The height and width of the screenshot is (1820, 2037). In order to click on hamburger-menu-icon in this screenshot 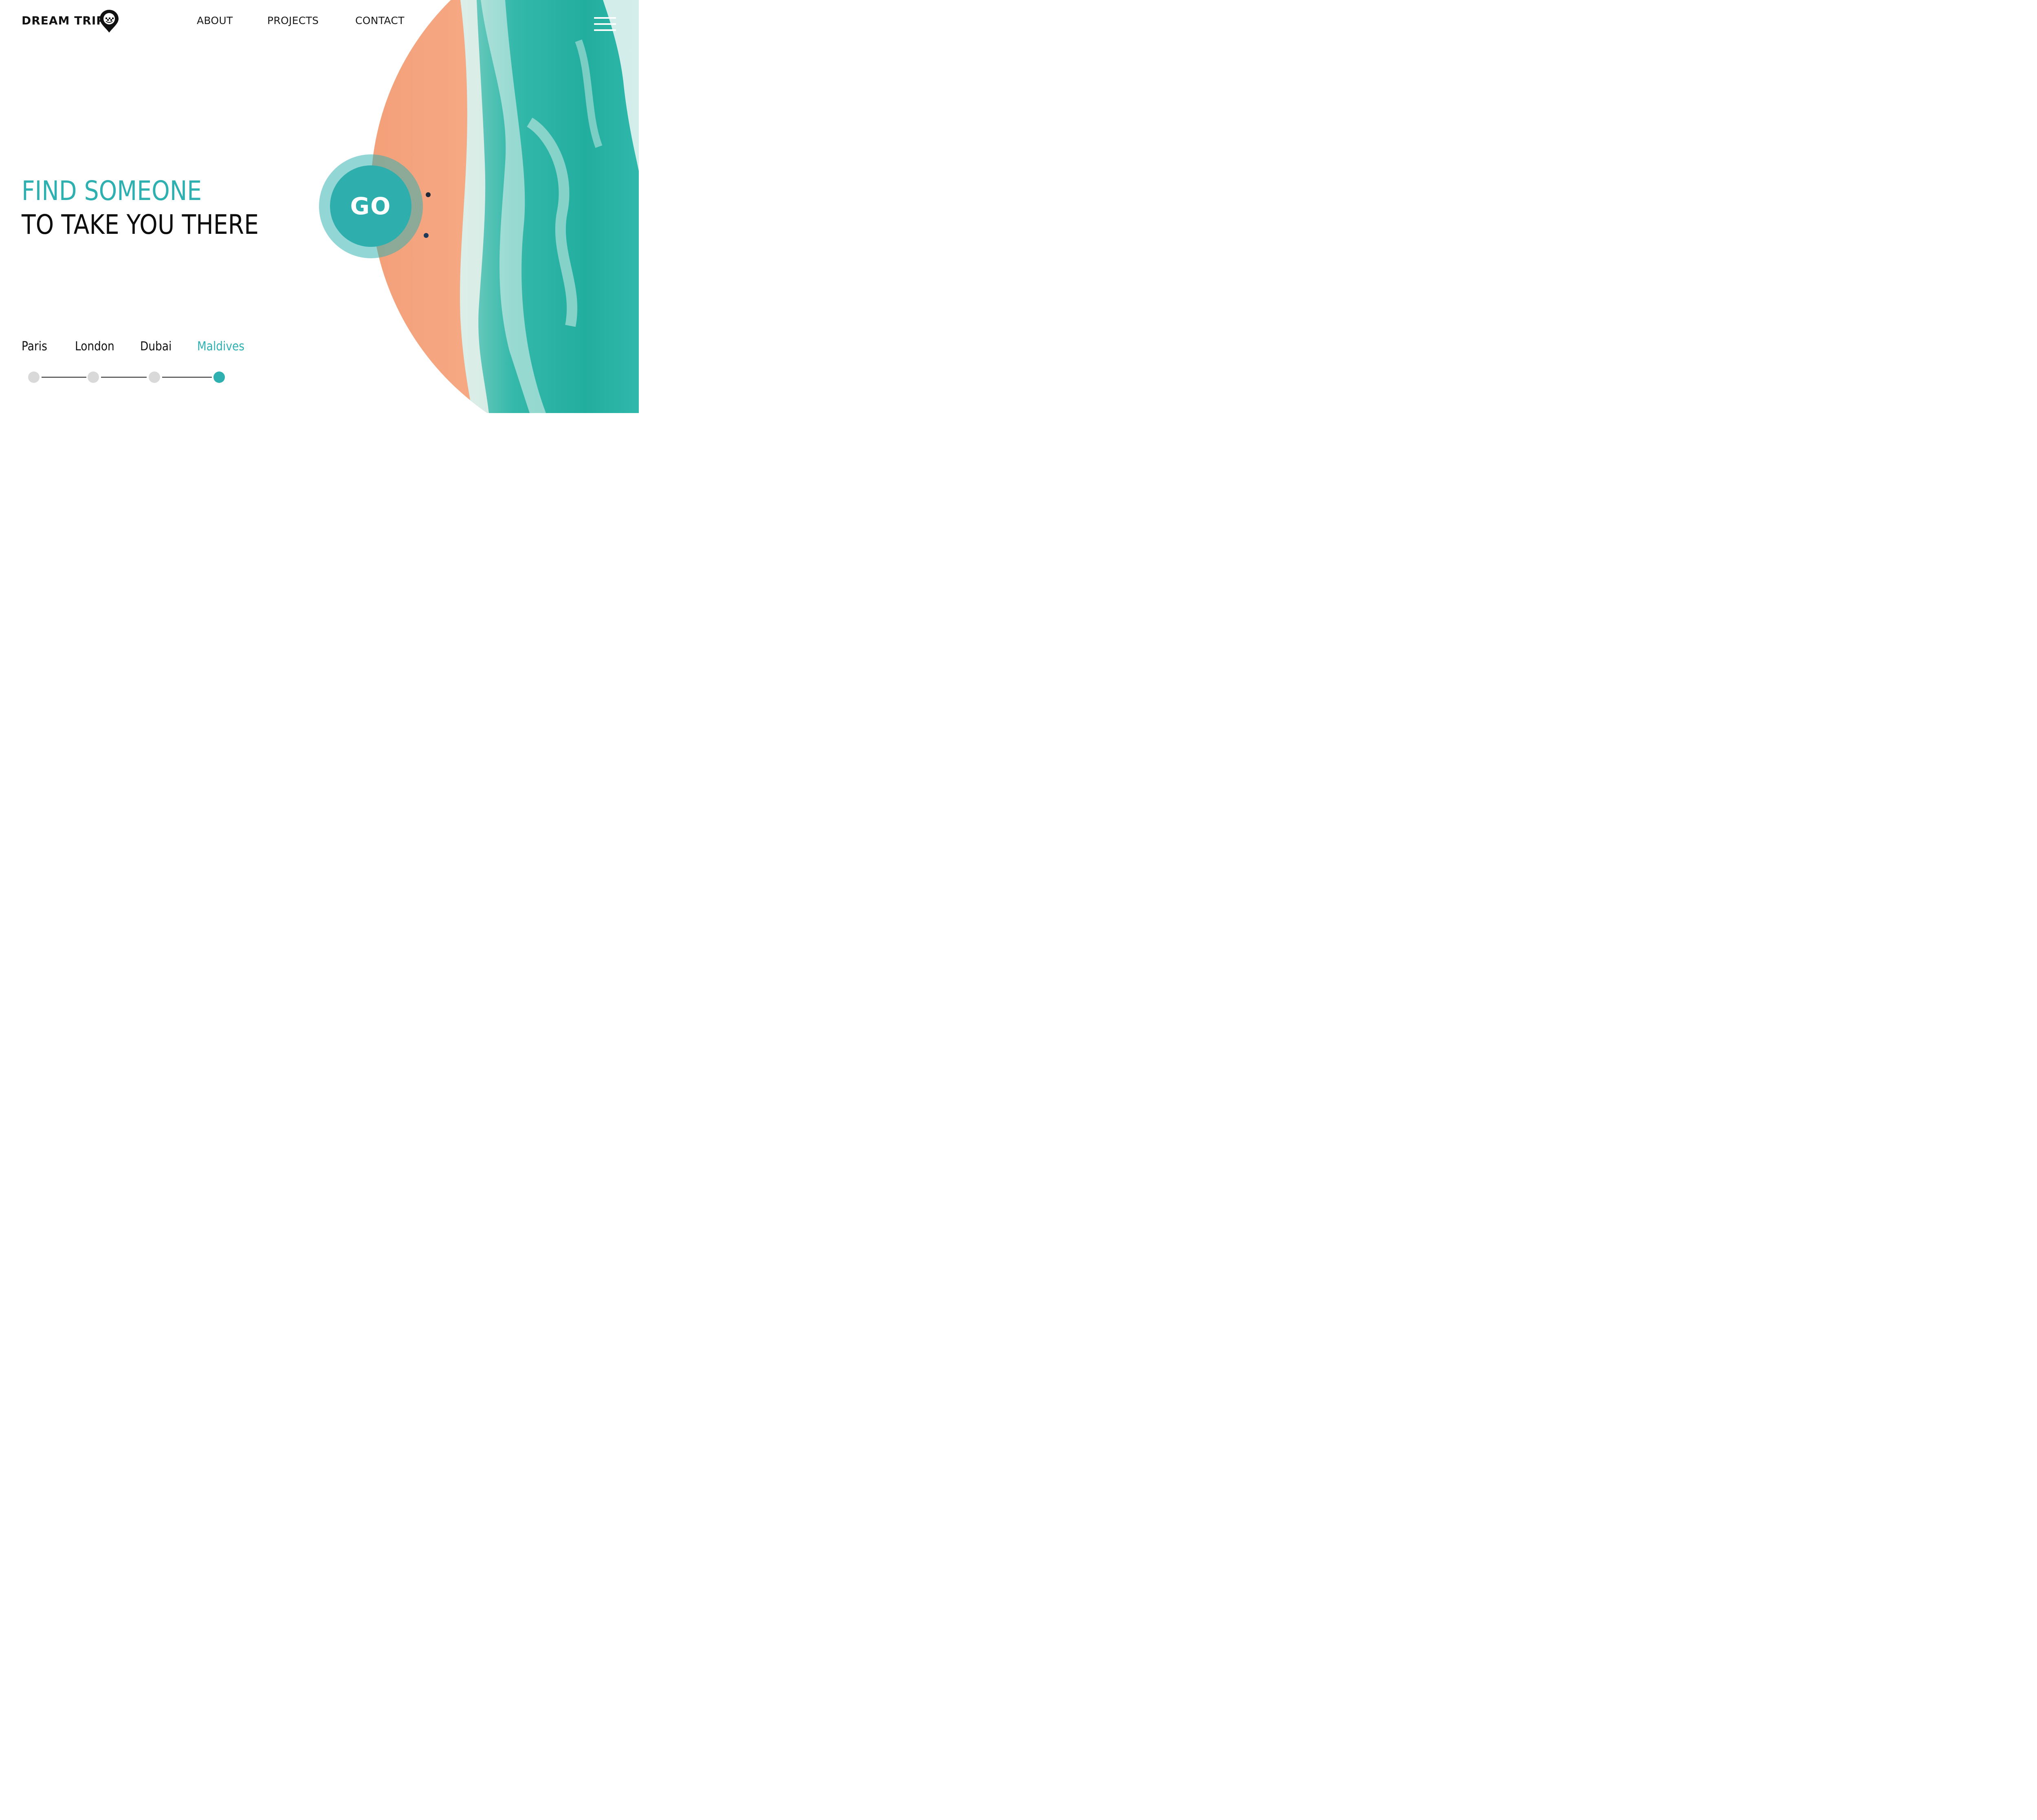, I will do `click(605, 25)`.